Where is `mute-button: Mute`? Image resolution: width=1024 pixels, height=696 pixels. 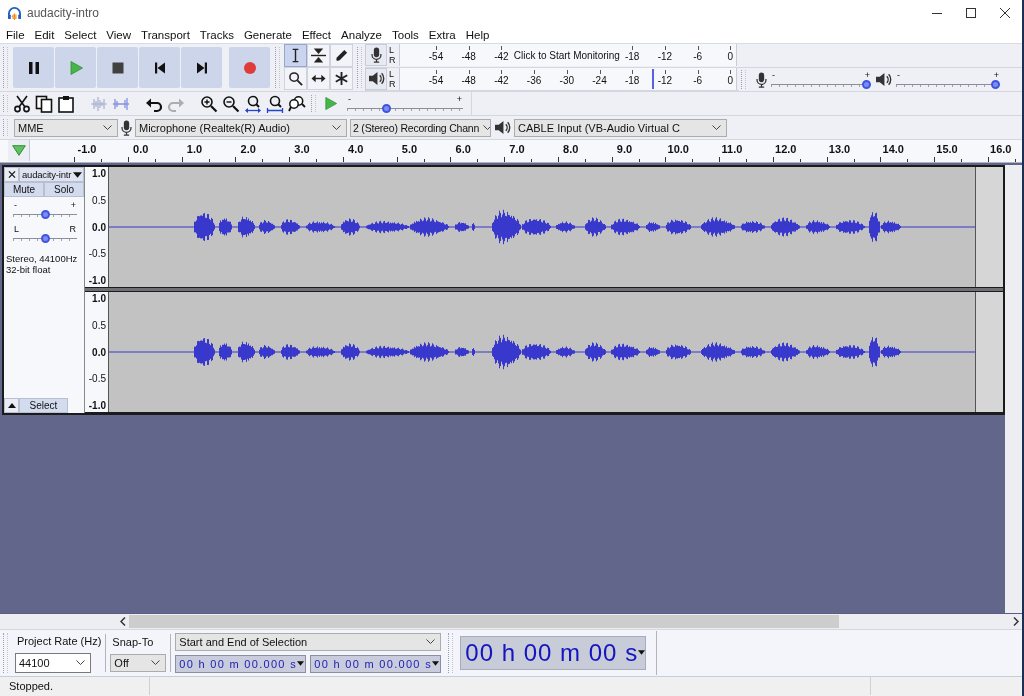
mute-button: Mute is located at coordinates (24, 190).